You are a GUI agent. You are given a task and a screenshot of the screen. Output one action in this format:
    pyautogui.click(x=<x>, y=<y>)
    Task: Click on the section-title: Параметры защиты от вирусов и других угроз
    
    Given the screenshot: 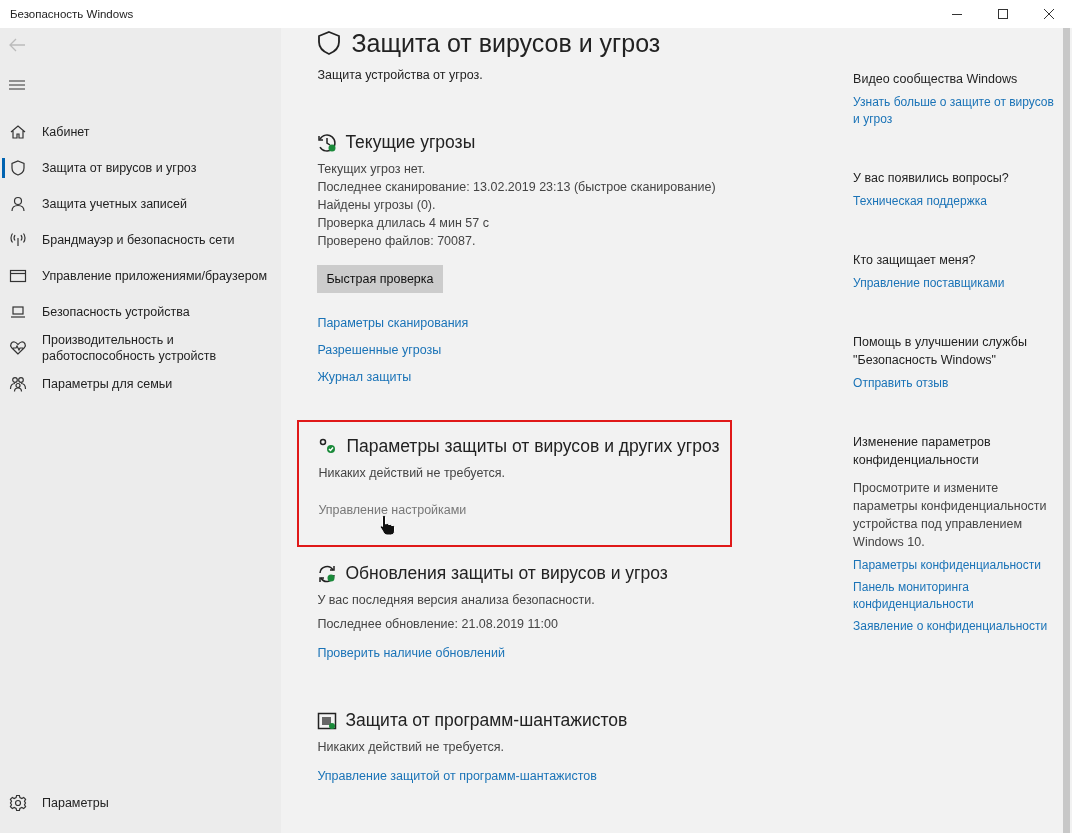 What is the action you would take?
    pyautogui.click(x=533, y=446)
    